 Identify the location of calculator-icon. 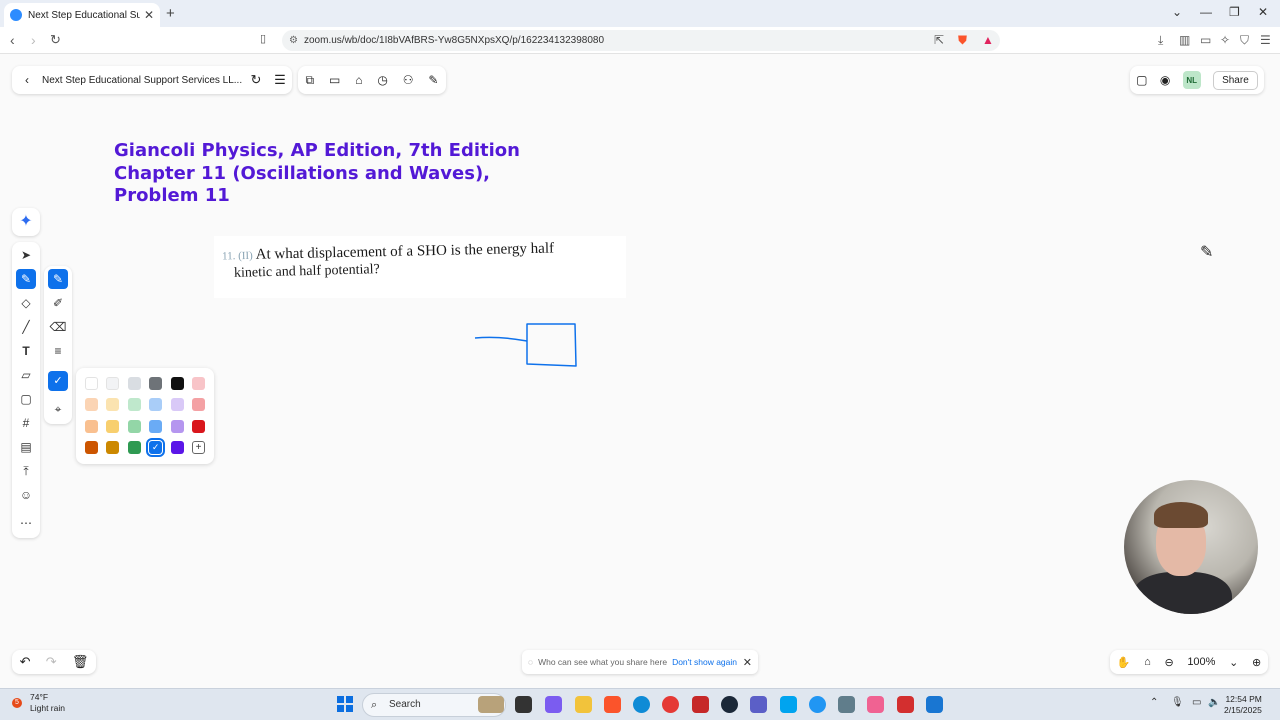
(846, 704).